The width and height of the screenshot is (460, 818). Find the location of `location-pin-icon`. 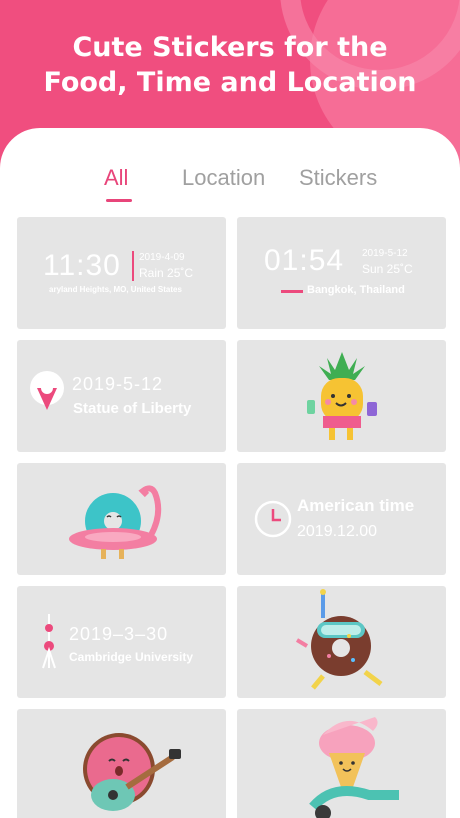

location-pin-icon is located at coordinates (47, 390).